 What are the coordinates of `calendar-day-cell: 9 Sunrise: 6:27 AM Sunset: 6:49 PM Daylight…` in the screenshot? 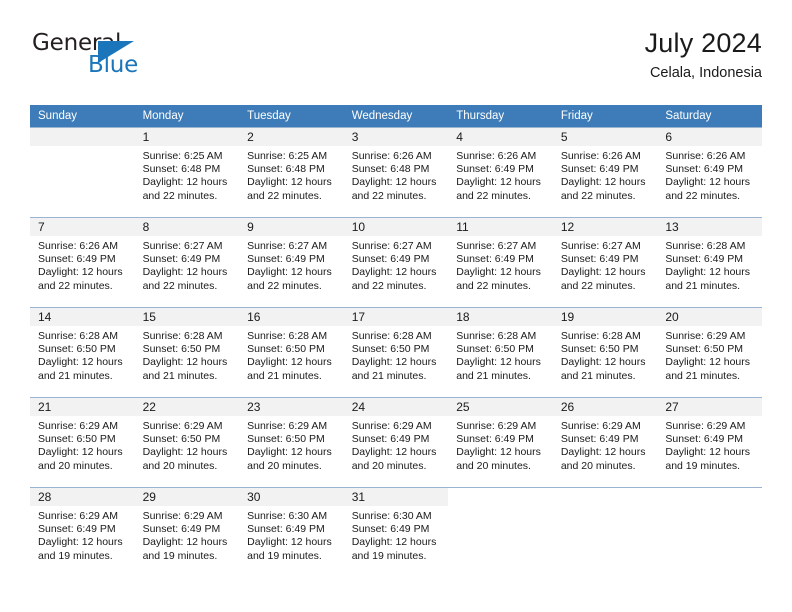 It's located at (291, 262).